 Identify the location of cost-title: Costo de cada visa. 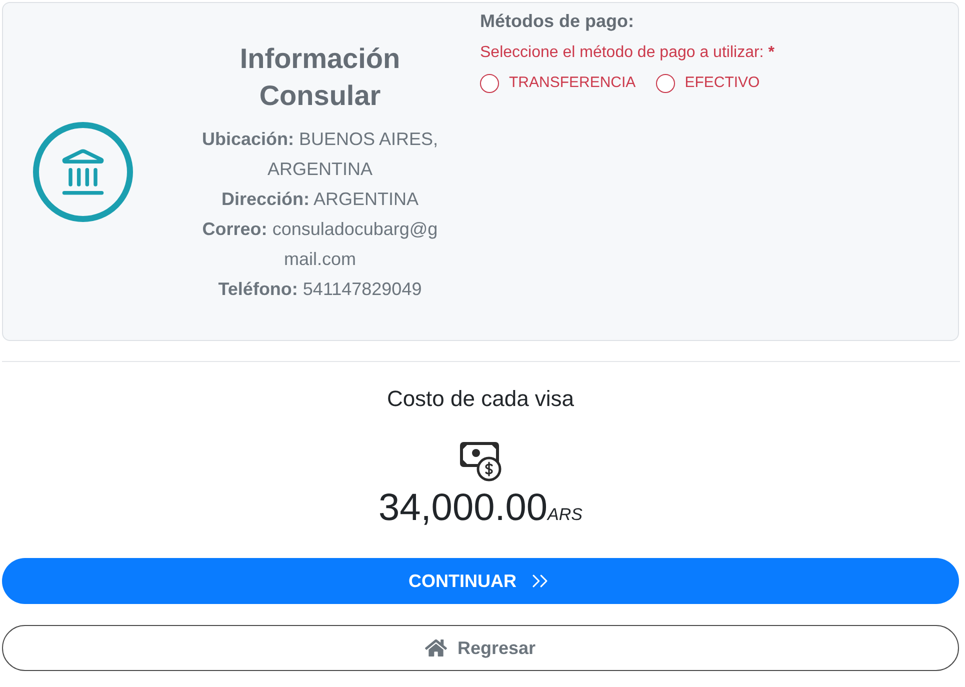
(480, 399).